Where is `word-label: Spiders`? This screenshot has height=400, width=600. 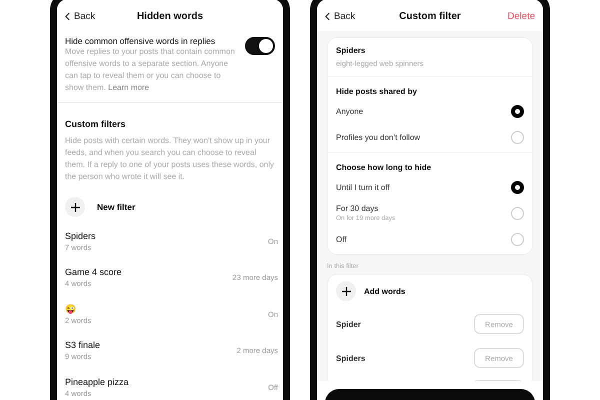
word-label: Spiders is located at coordinates (351, 358).